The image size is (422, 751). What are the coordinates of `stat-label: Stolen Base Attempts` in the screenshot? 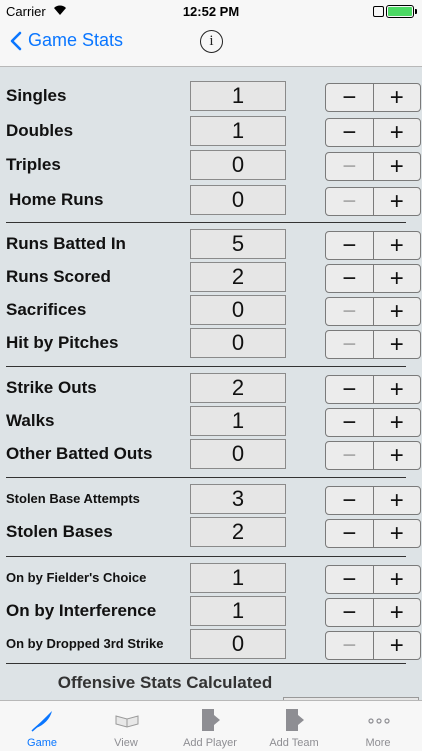 It's located at (73, 498).